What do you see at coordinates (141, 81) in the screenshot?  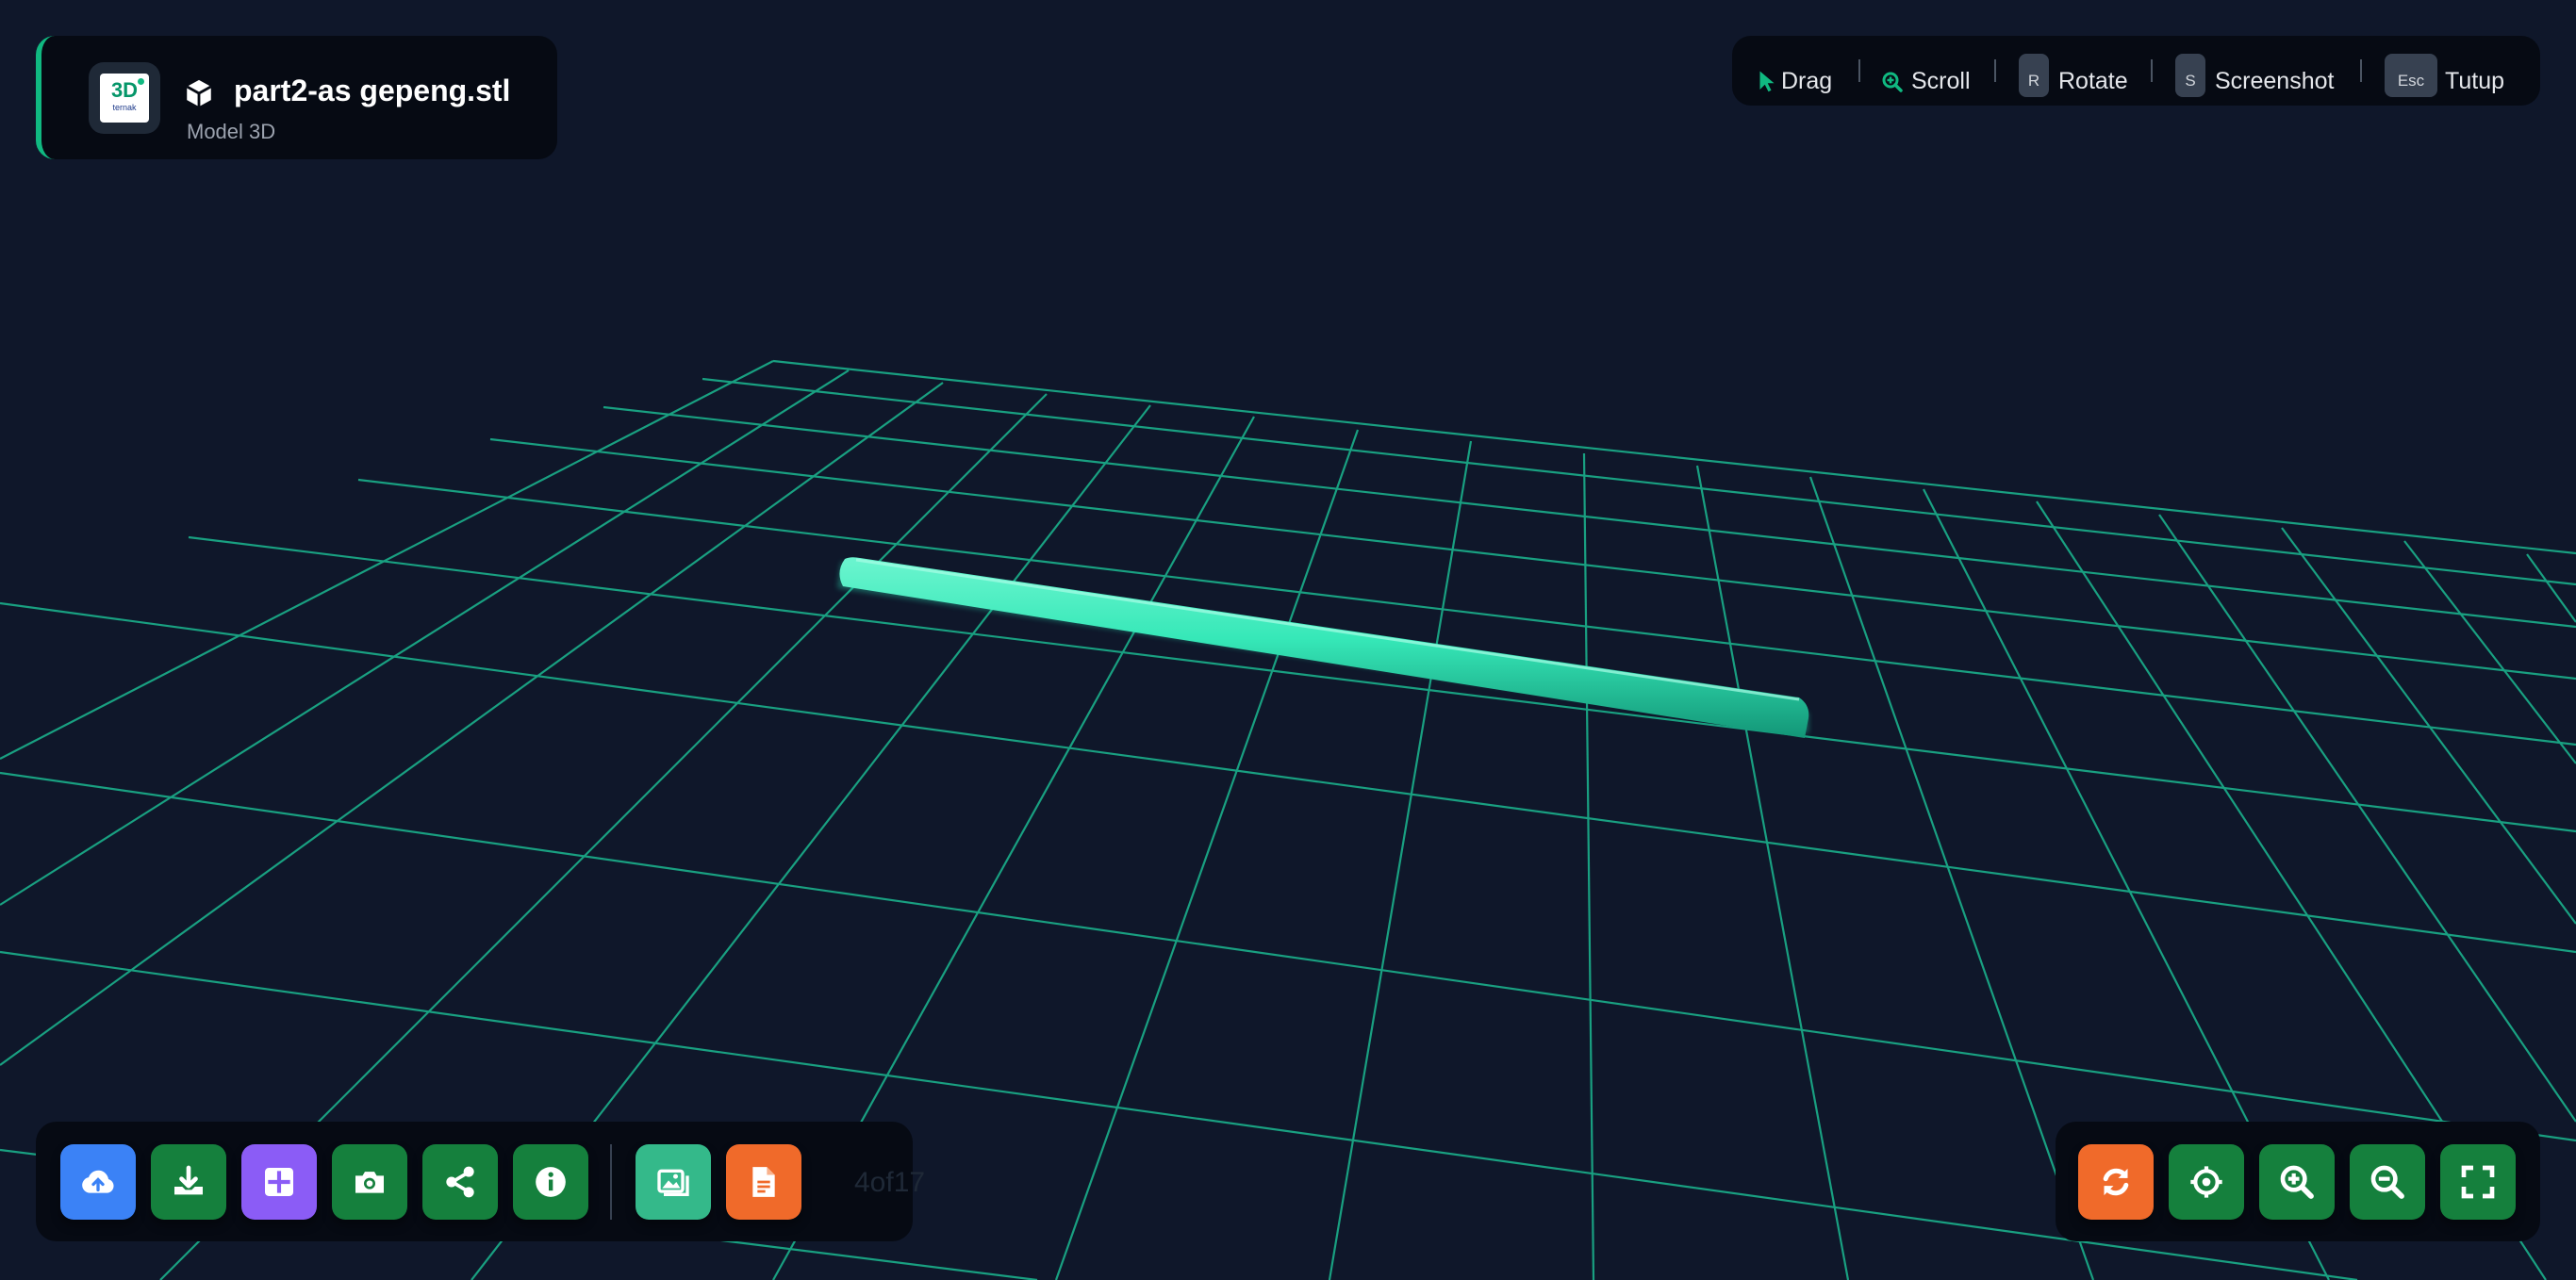 I see `logo-dot` at bounding box center [141, 81].